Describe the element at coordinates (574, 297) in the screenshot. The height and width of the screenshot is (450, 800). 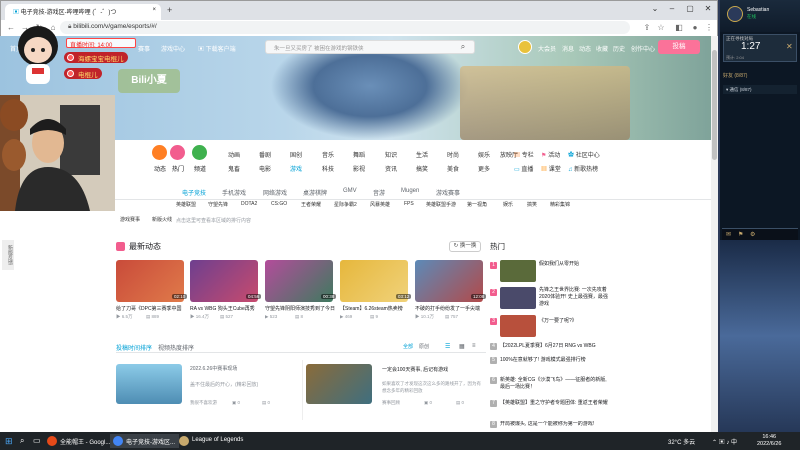
I see `hot-item-title: 先锋之王世界比赛: 一次先攻着2020体验开! 史上最强赛，最强游戏` at that location.